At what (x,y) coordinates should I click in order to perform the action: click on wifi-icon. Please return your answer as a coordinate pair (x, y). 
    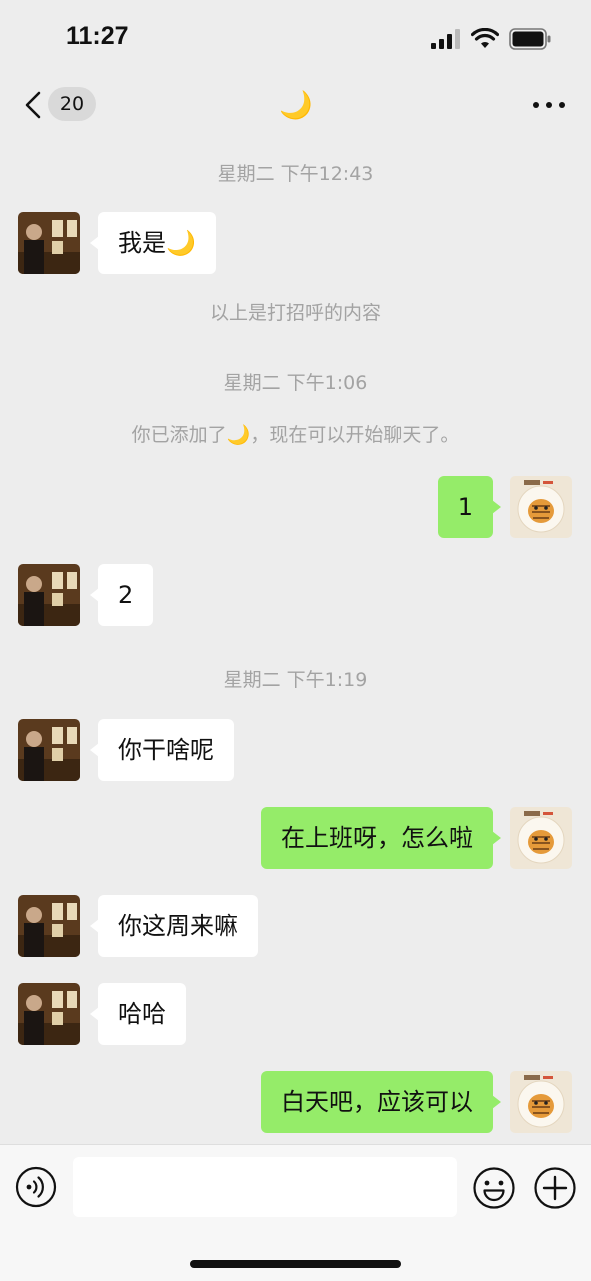
    Looking at the image, I should click on (485, 38).